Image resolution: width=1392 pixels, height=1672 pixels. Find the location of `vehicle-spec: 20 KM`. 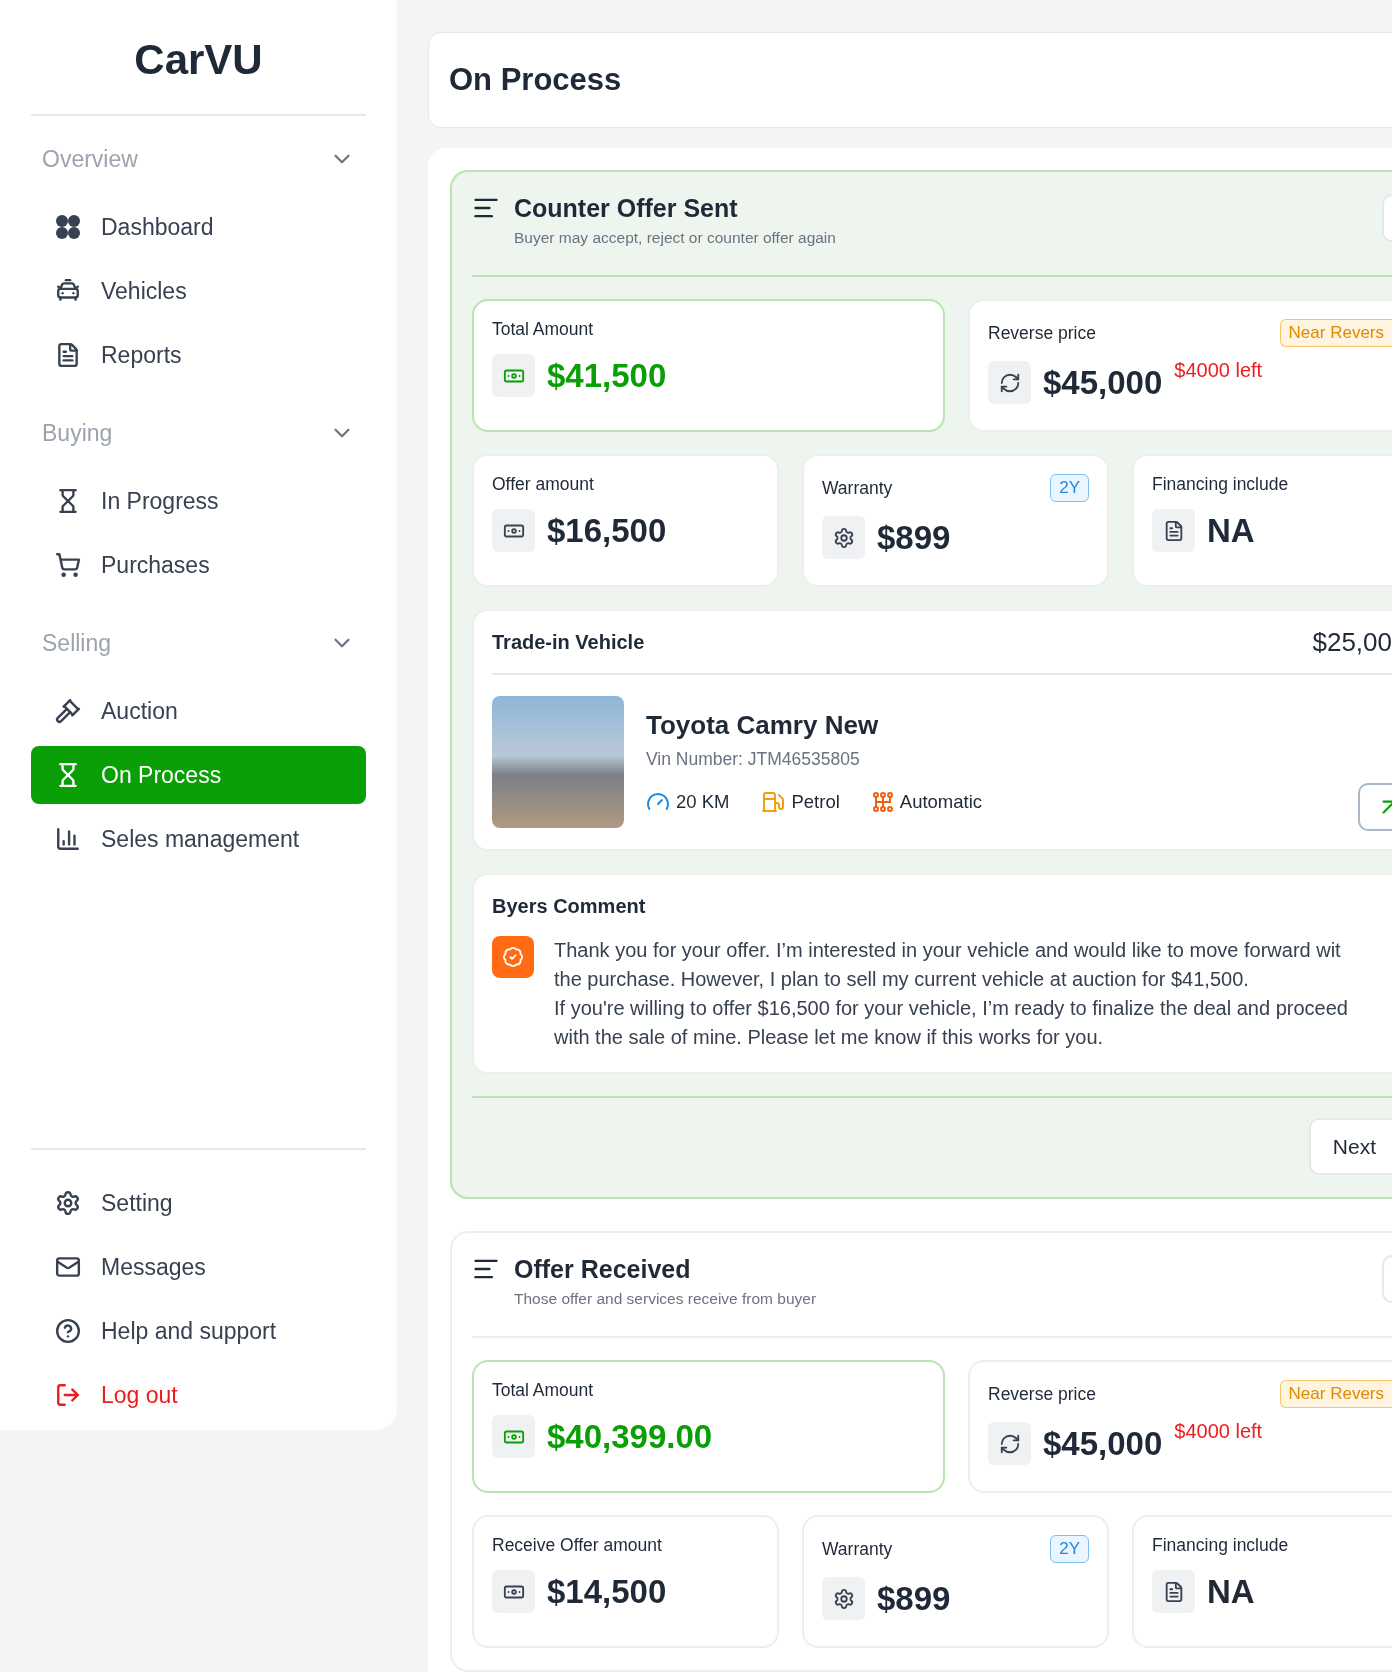

vehicle-spec: 20 KM is located at coordinates (688, 802).